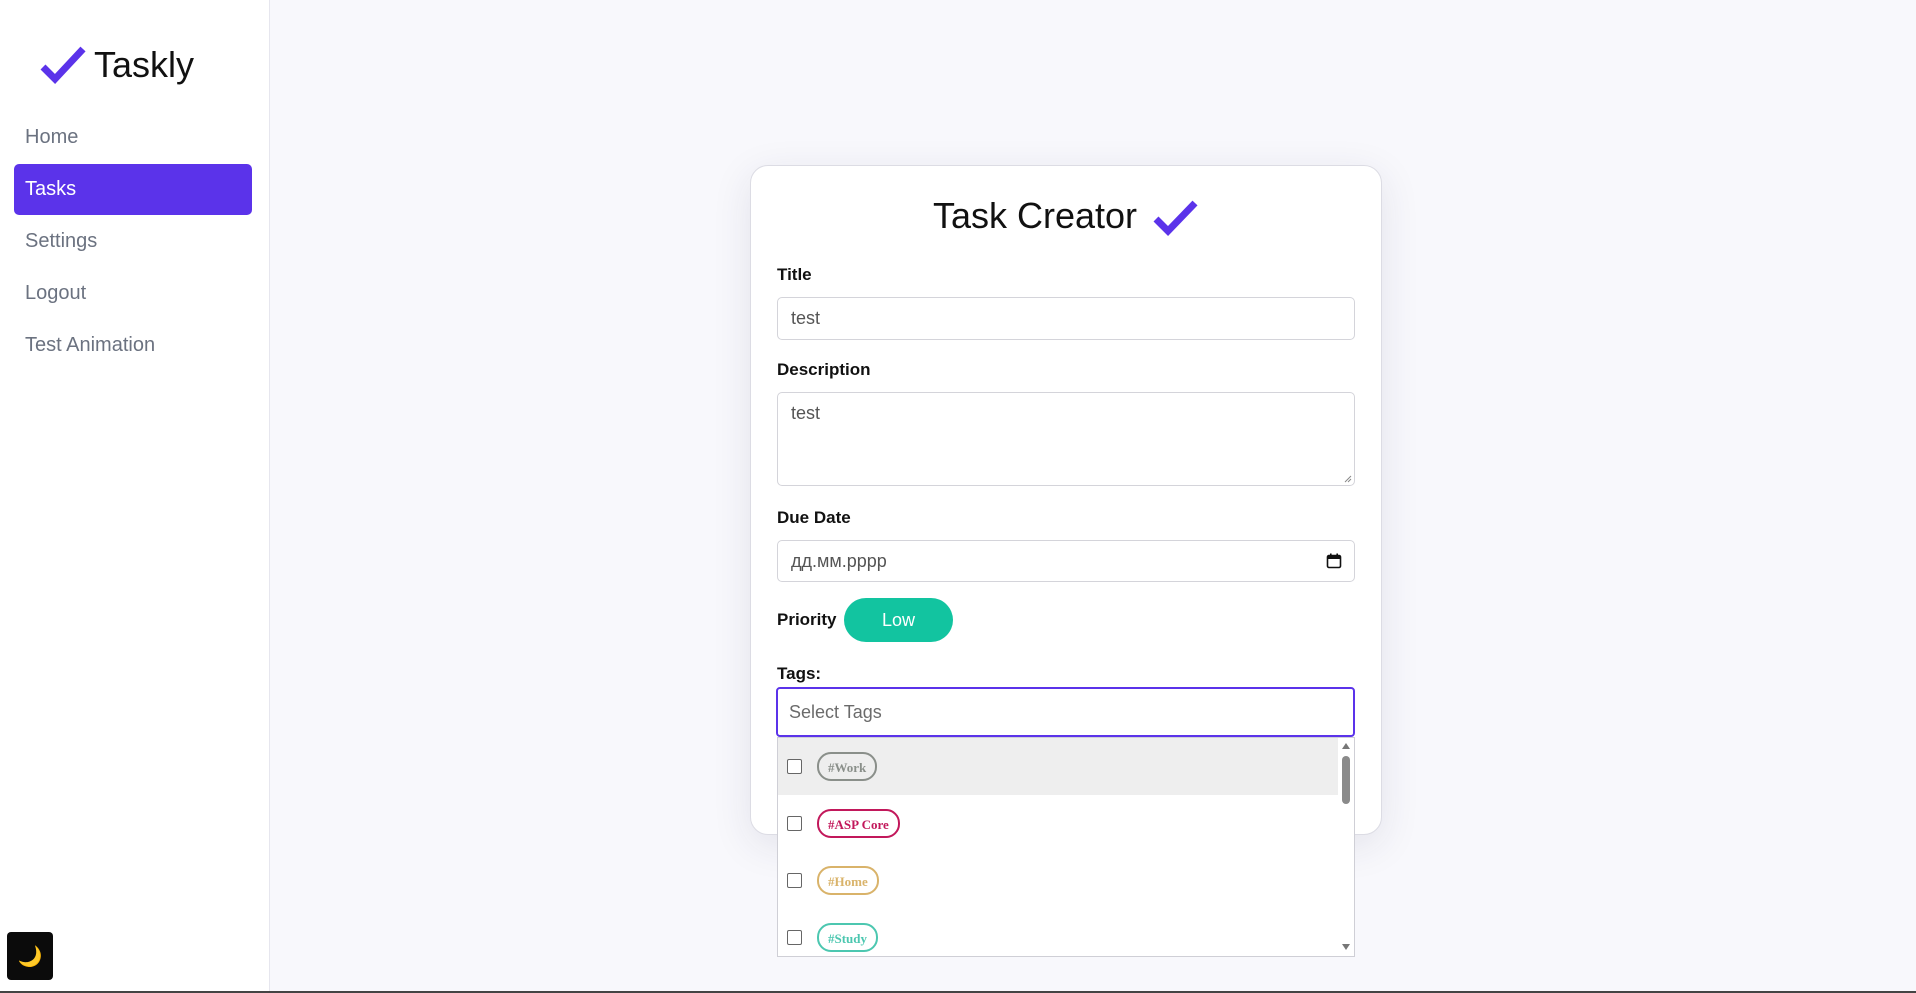 Image resolution: width=1916 pixels, height=993 pixels. What do you see at coordinates (806, 413) in the screenshot?
I see `description-textarea-value: test` at bounding box center [806, 413].